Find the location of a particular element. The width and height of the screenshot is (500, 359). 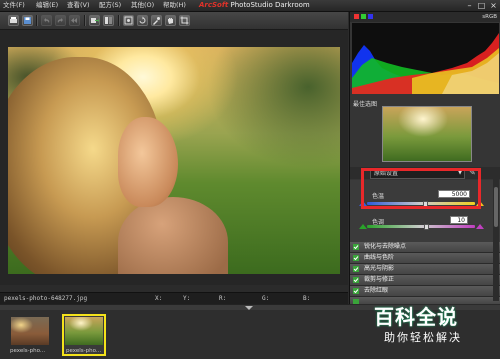

eyedropper-icon is located at coordinates (156, 20).